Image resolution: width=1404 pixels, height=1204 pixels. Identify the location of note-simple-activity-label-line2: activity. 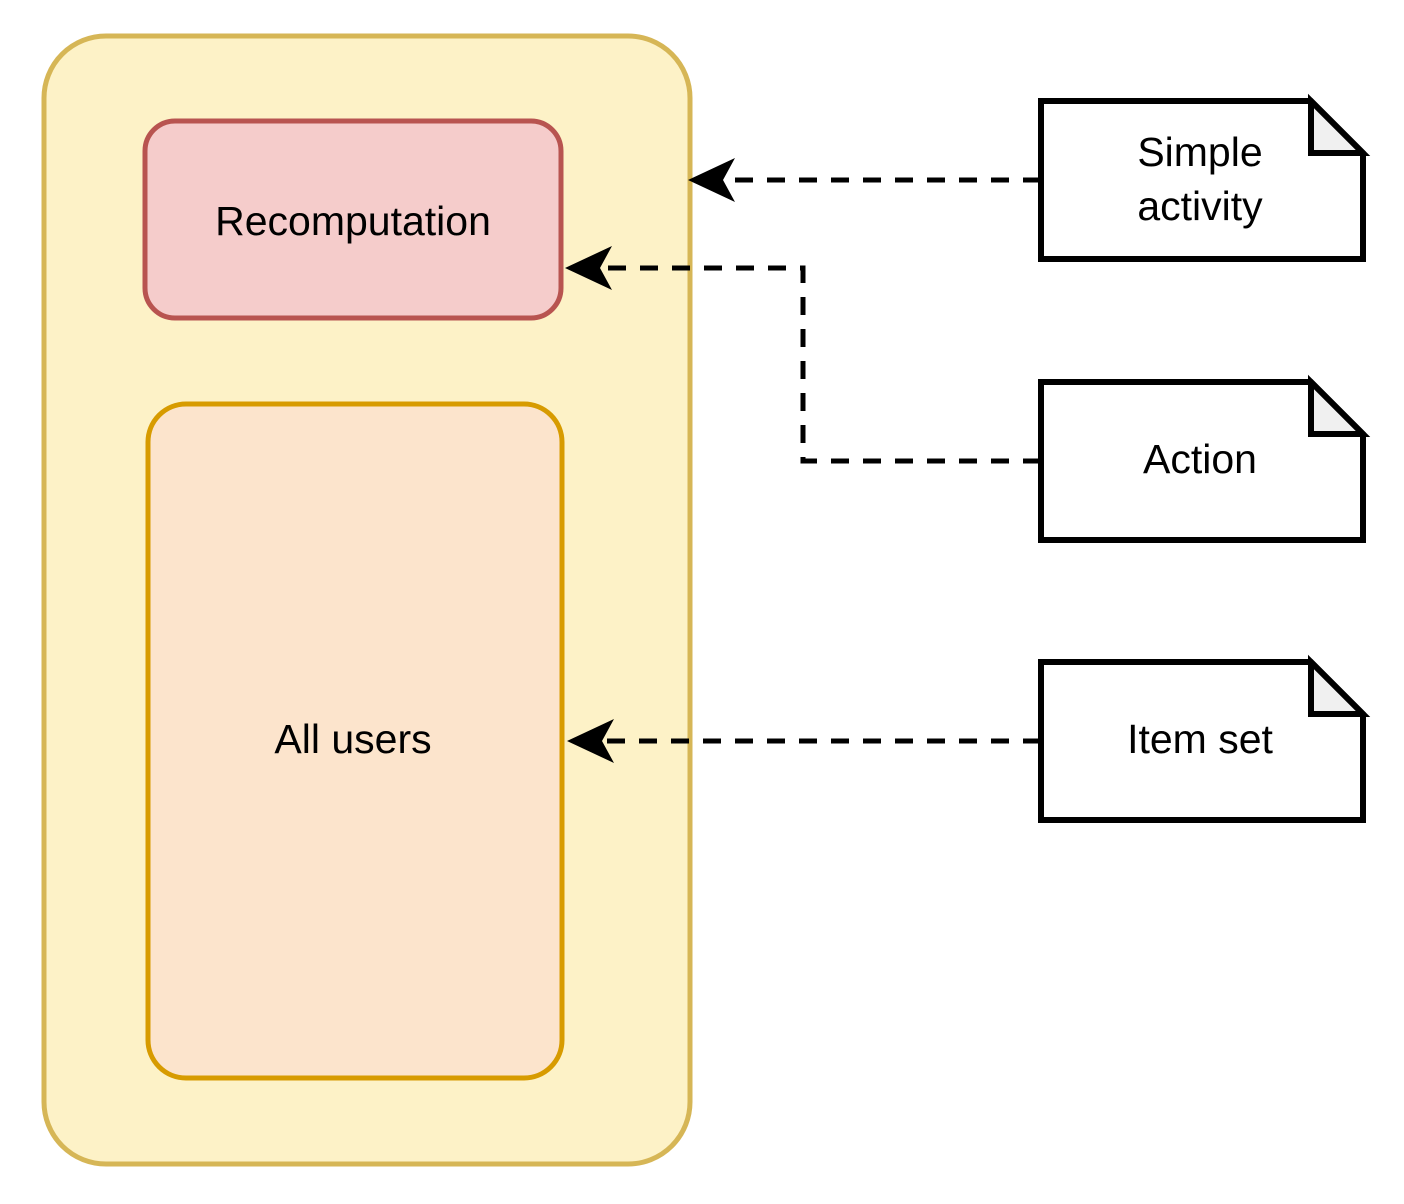
(1200, 206).